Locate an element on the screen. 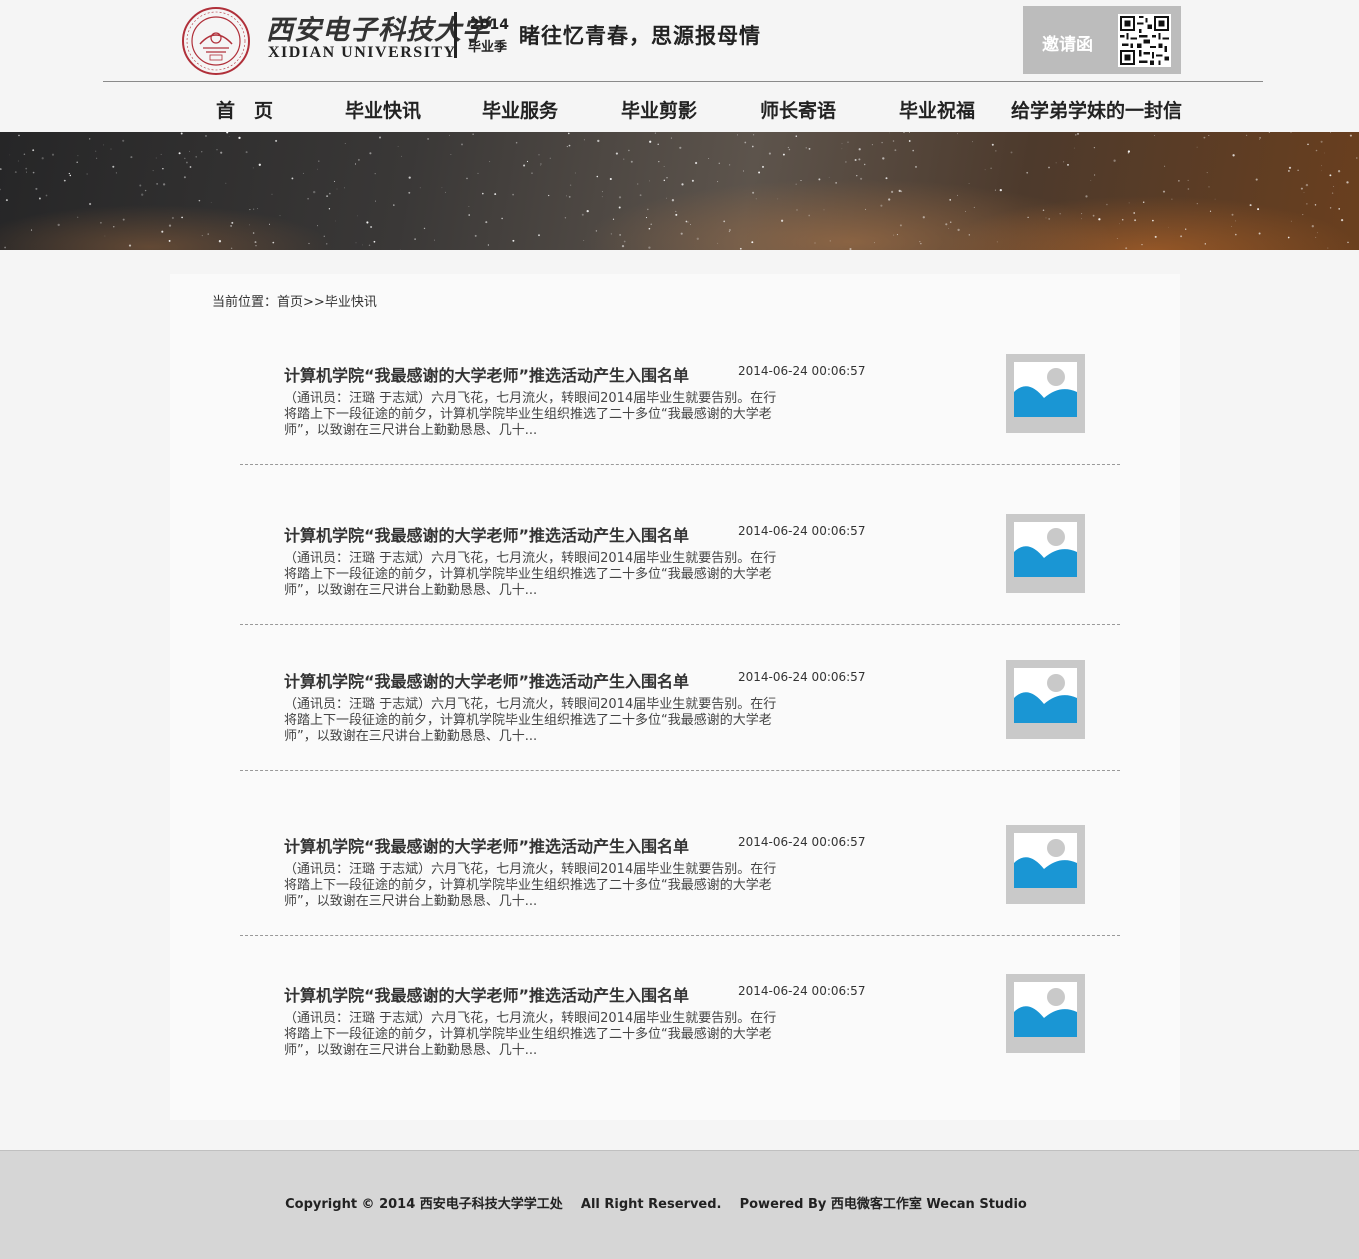 This screenshot has width=1359, height=1259. nav-item-teacher-messages: 师长寄语 is located at coordinates (798, 109).